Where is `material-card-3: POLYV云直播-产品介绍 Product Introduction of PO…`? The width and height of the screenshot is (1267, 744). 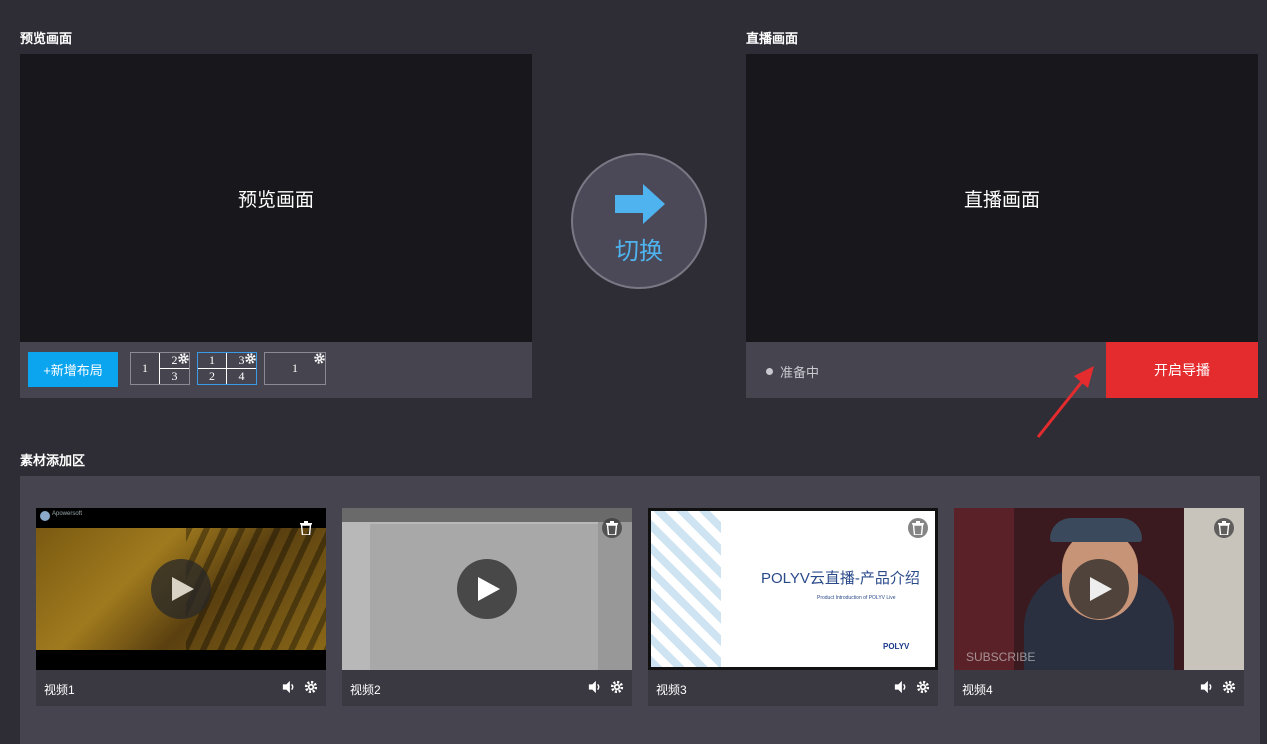 material-card-3: POLYV云直播-产品介绍 Product Introduction of PO… is located at coordinates (793, 607).